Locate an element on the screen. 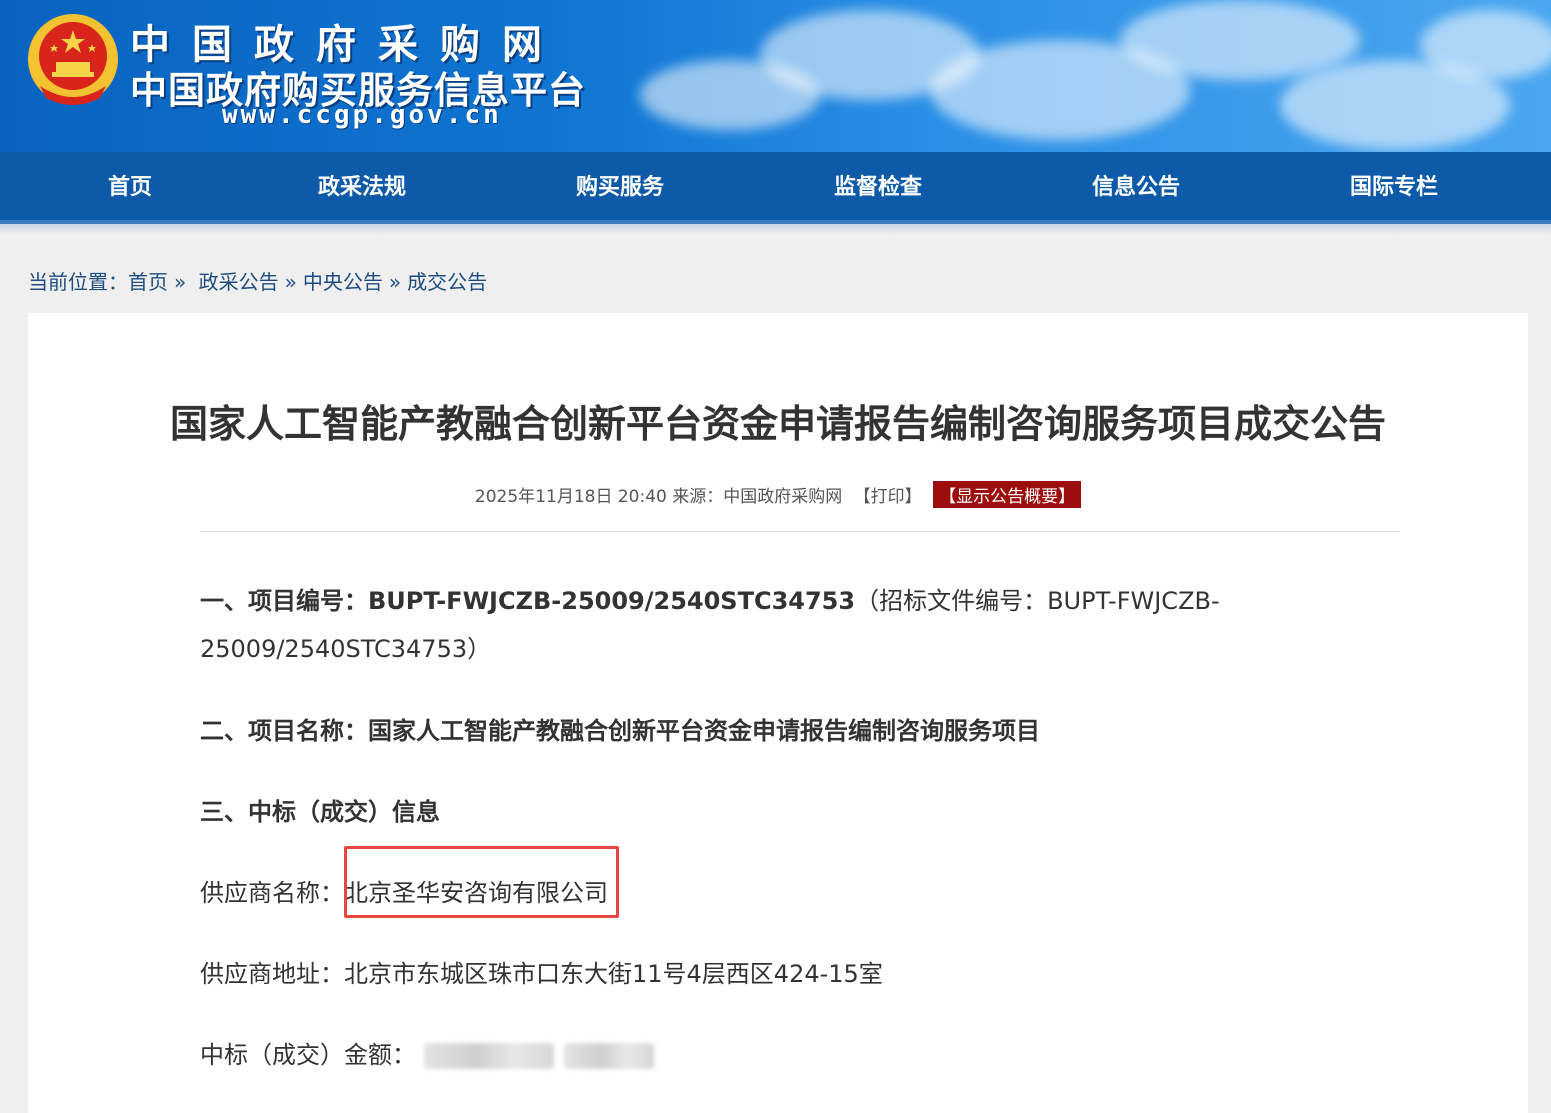 The height and width of the screenshot is (1113, 1551). site-url: www.ccgp.gov.cn is located at coordinates (362, 115).